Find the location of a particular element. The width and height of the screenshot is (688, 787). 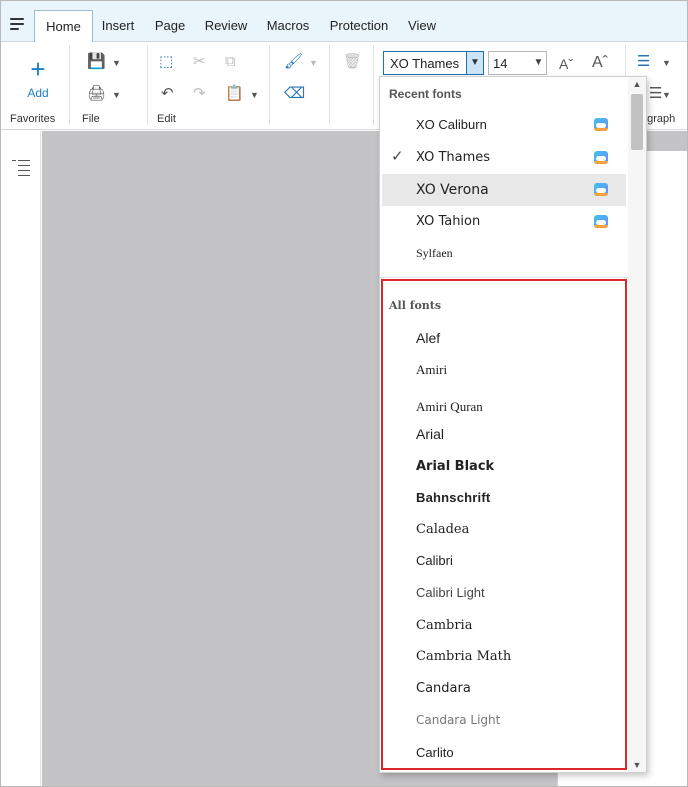

group-label-file: File is located at coordinates (91, 119).